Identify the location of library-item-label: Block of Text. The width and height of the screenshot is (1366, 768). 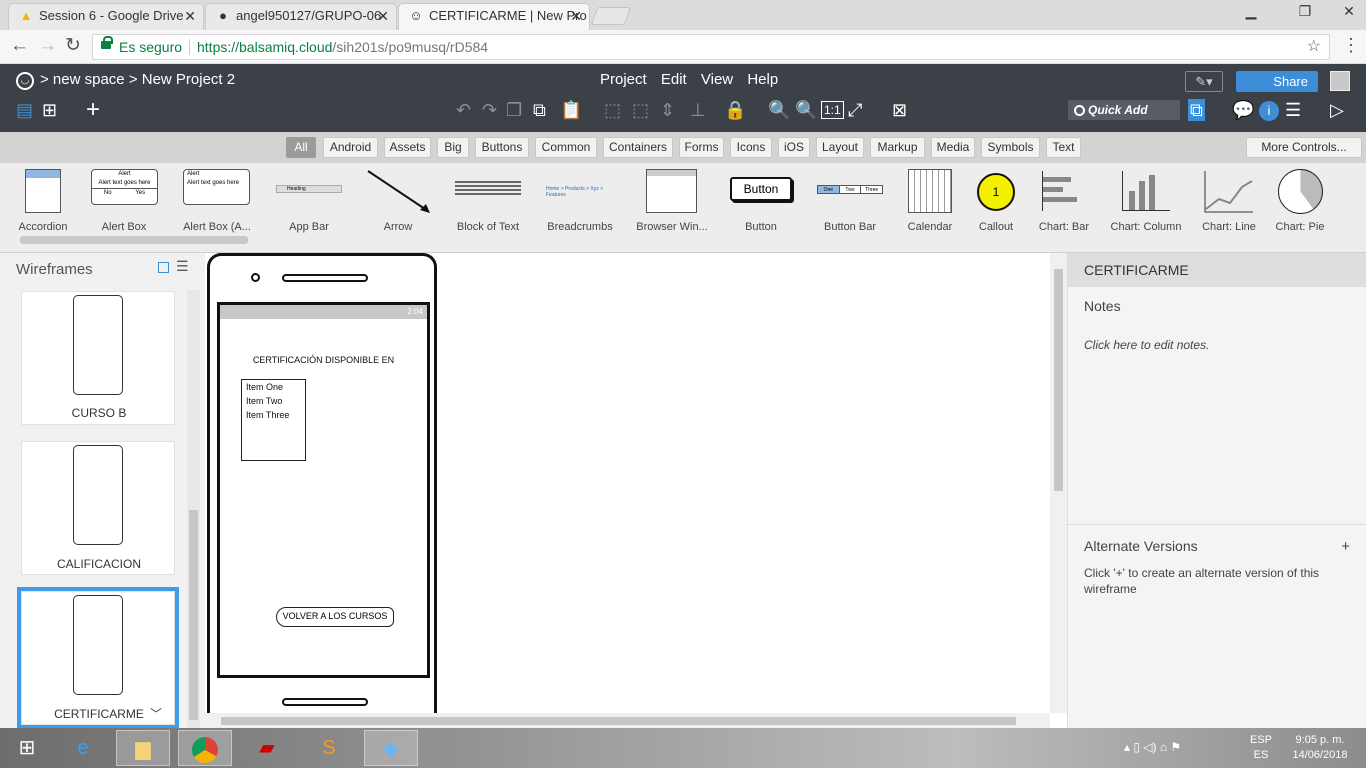
(488, 227).